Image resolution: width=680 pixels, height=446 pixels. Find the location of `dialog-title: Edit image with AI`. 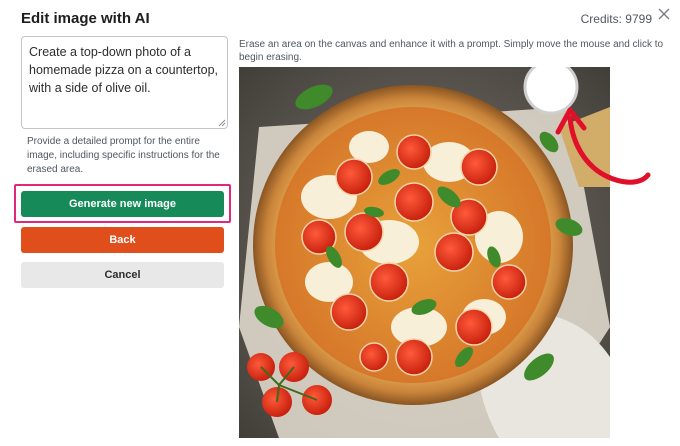

dialog-title: Edit image with AI is located at coordinates (85, 18).